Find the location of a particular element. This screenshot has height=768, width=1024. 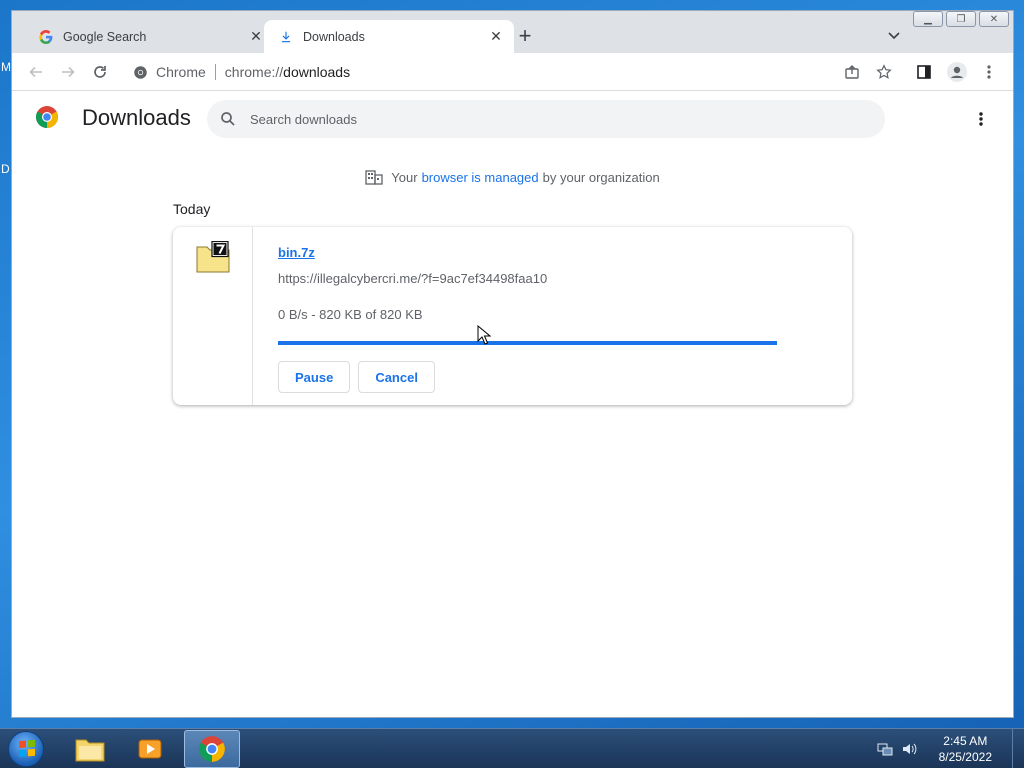

back-icon is located at coordinates (36, 72).